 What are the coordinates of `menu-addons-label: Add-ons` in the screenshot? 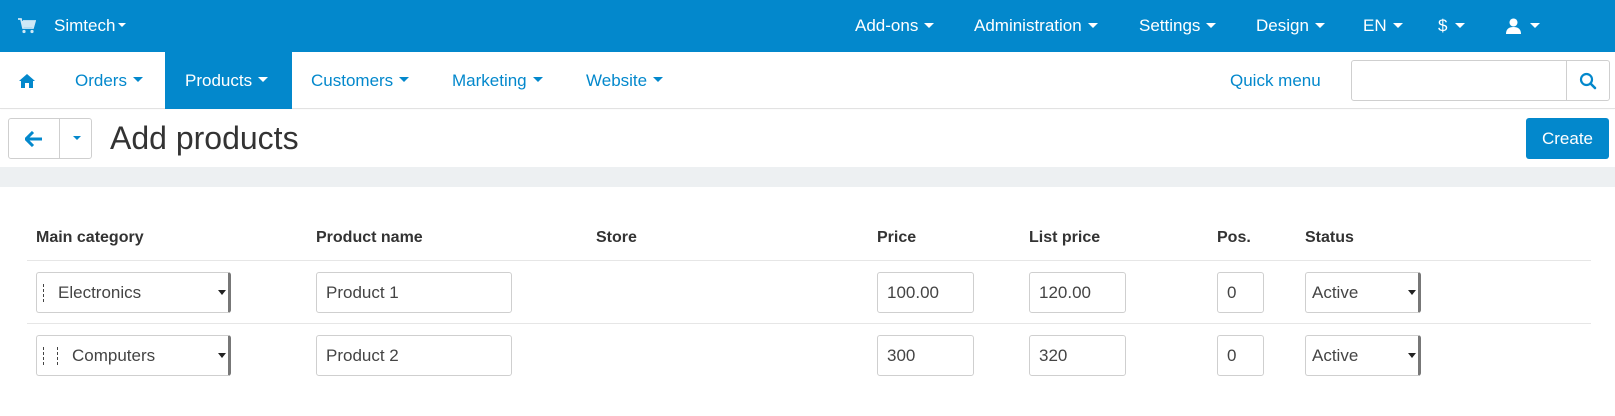 It's located at (887, 25).